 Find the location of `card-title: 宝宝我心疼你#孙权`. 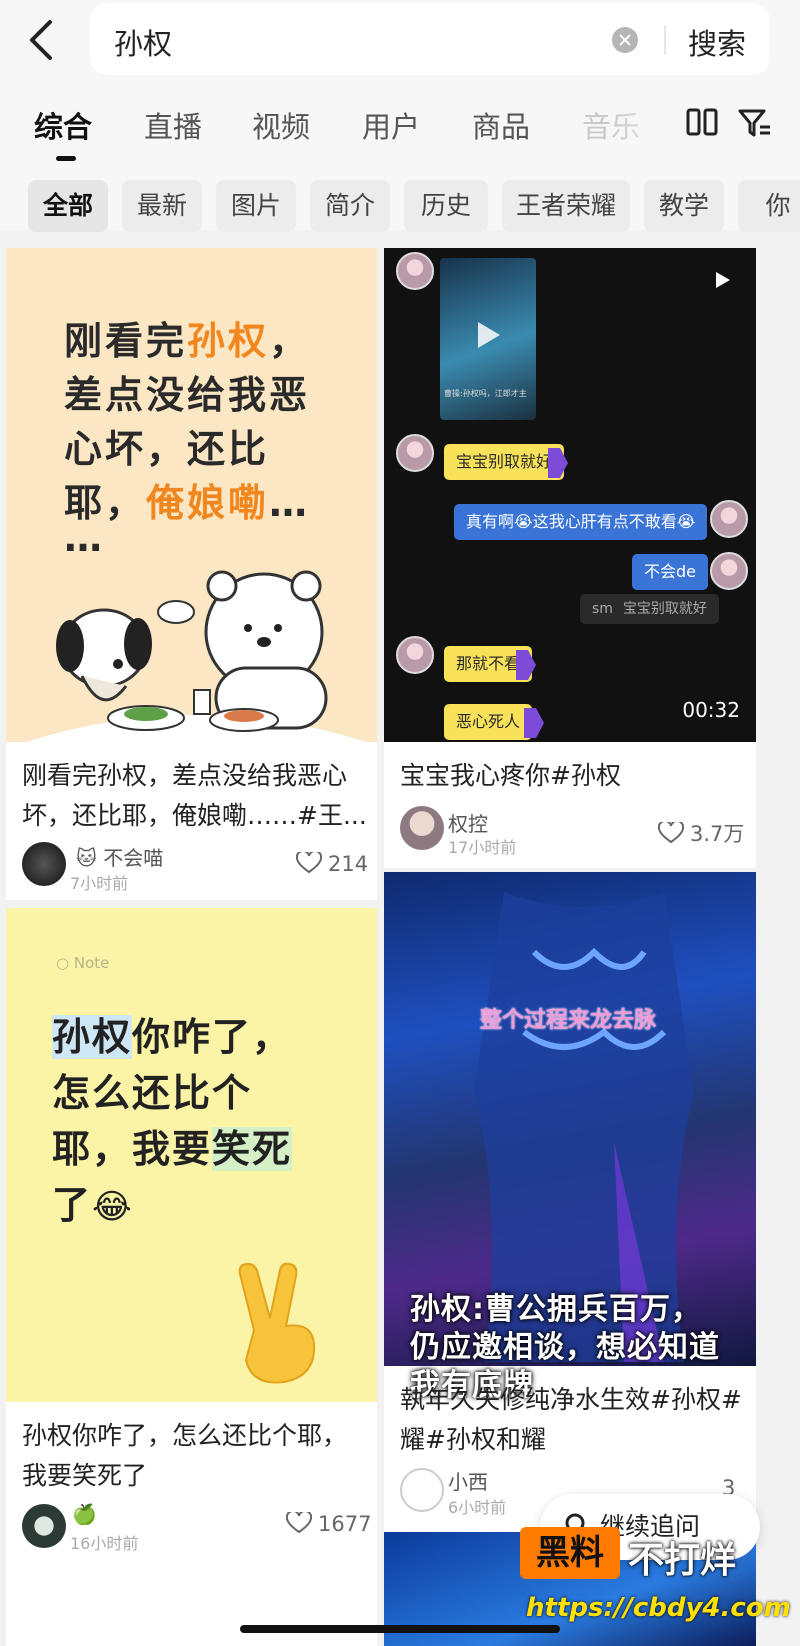

card-title: 宝宝我心疼你#孙权 is located at coordinates (510, 775).